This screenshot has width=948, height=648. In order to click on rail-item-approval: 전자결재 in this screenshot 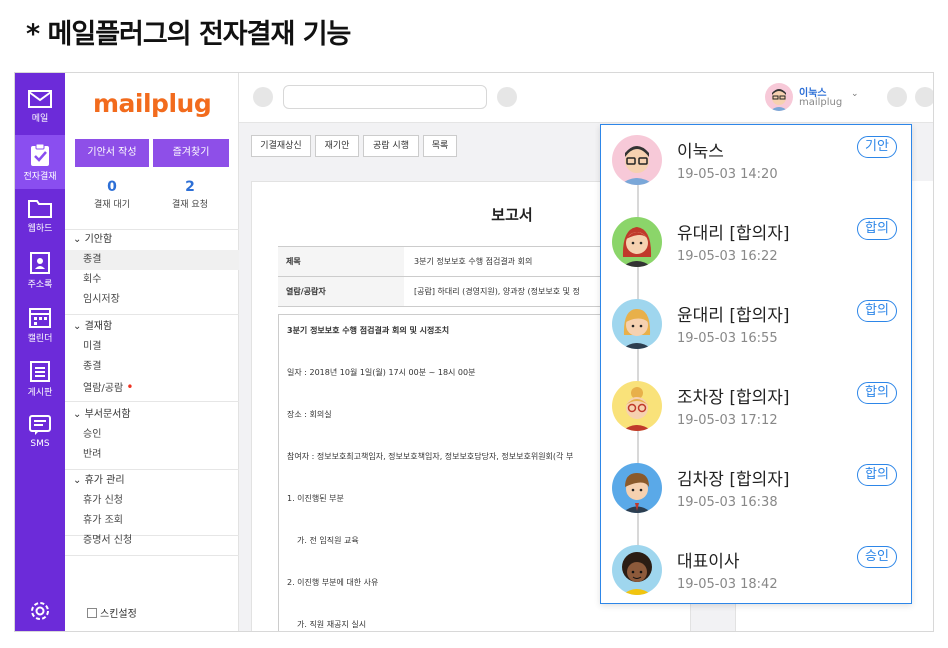, I will do `click(40, 162)`.